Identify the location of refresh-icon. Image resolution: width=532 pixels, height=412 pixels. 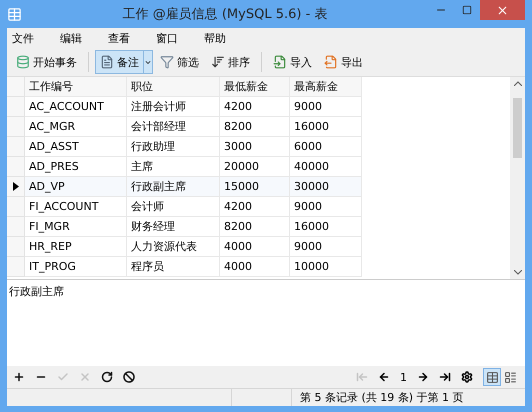
(107, 377).